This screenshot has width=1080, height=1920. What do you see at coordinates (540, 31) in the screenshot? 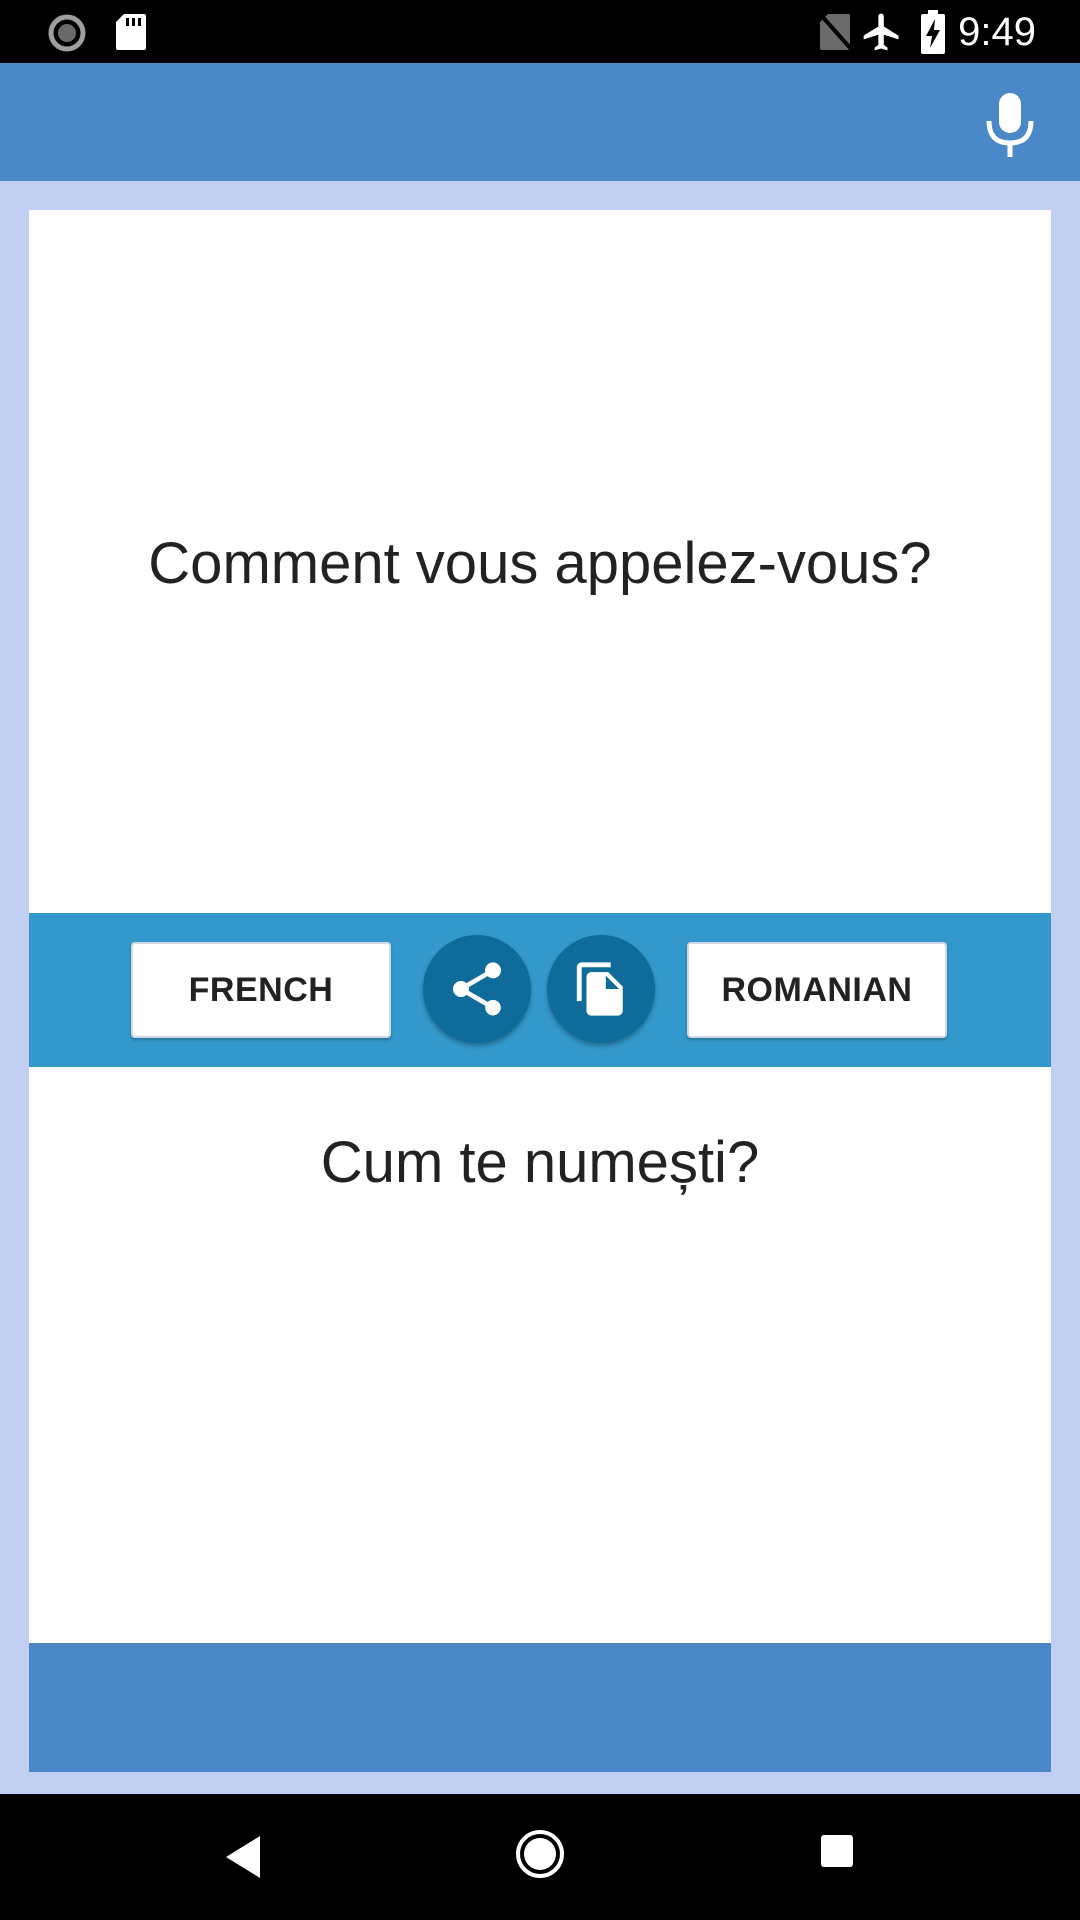
I see `status-bar: 9:49` at bounding box center [540, 31].